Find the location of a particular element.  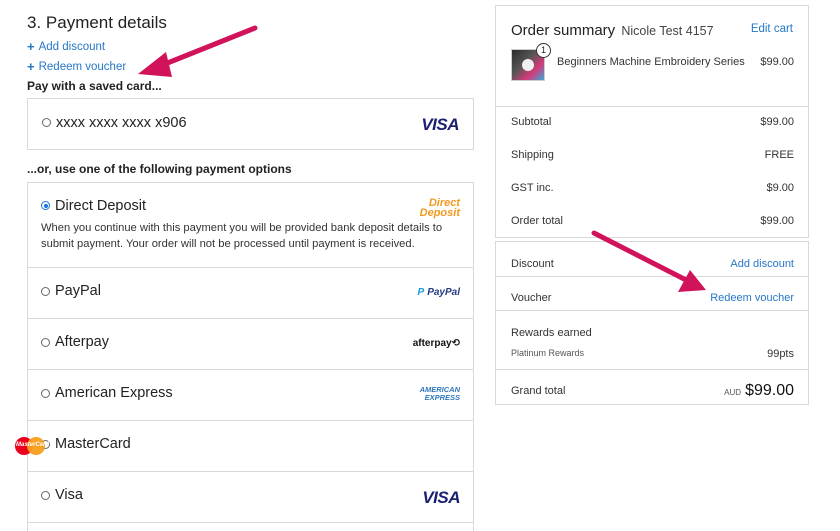

direct-deposit-label: Direct Deposit is located at coordinates (101, 206).